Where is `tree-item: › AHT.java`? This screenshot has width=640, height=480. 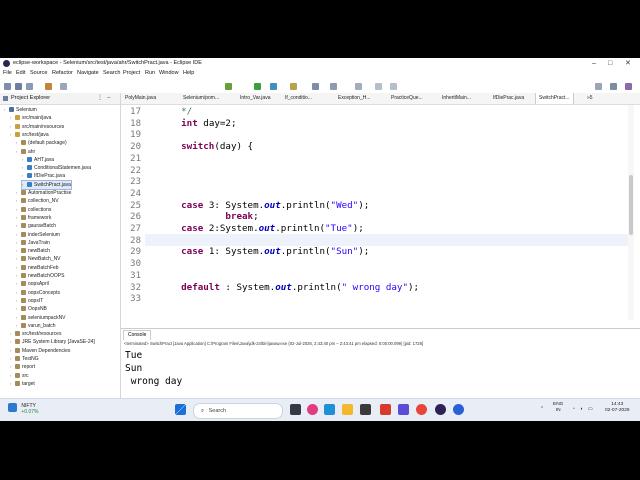
tree-item: › AHT.java is located at coordinates (38, 160).